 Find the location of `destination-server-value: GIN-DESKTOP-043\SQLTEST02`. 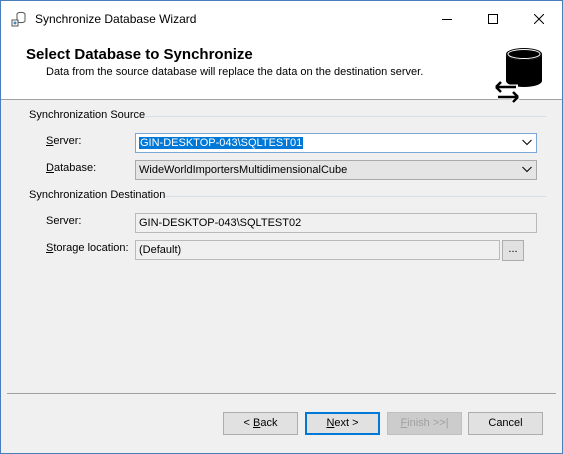

destination-server-value: GIN-DESKTOP-043\SQLTEST02 is located at coordinates (220, 223).